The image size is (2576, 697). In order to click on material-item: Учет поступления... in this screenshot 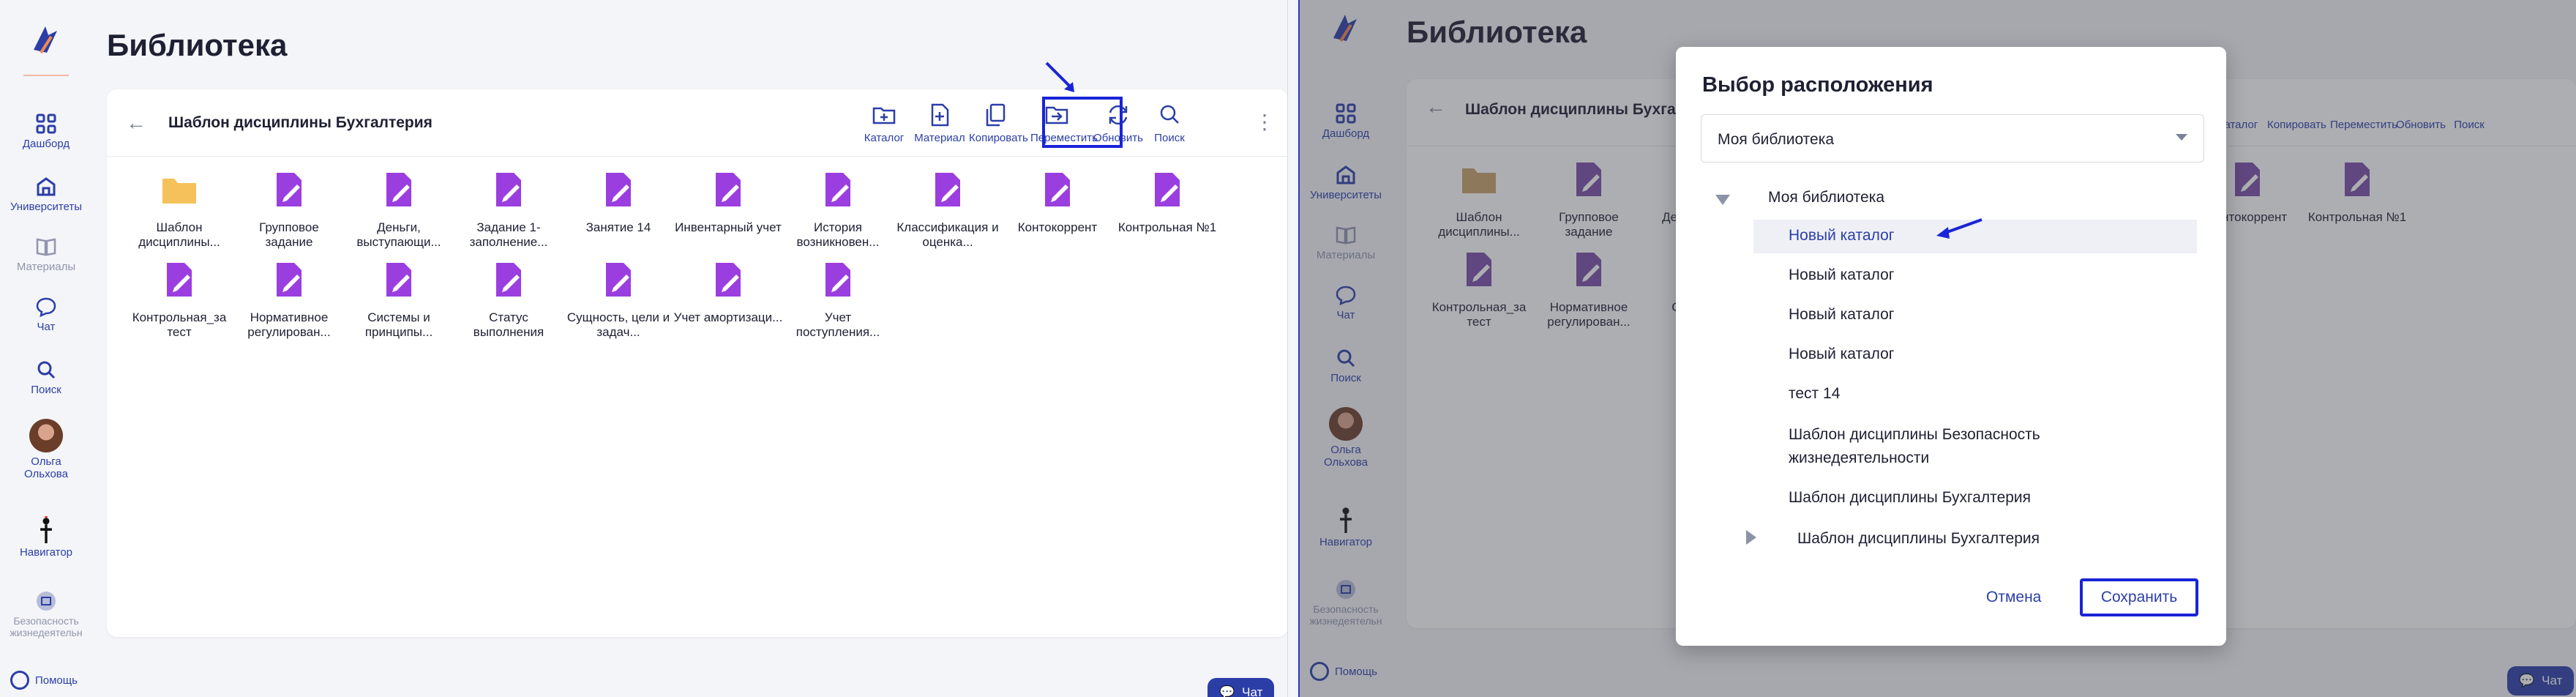, I will do `click(838, 300)`.